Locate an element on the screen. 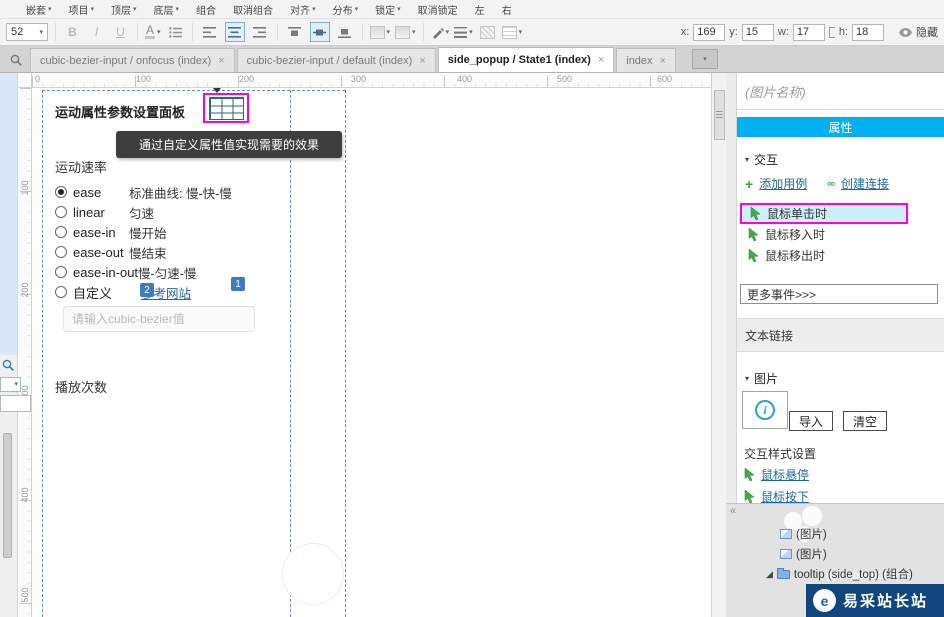  bold-button: B is located at coordinates (72, 32).